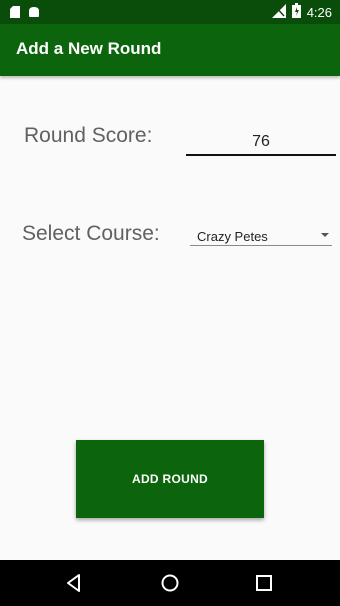 The image size is (340, 606). I want to click on sd-card-icon, so click(15, 14).